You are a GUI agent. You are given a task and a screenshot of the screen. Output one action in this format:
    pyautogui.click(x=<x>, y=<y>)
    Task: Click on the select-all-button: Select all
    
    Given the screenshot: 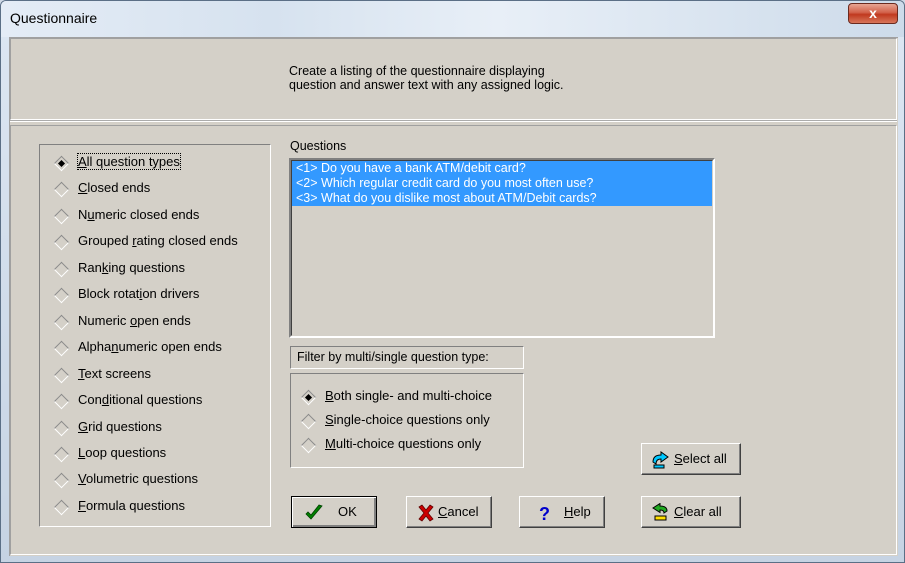 What is the action you would take?
    pyautogui.click(x=691, y=459)
    